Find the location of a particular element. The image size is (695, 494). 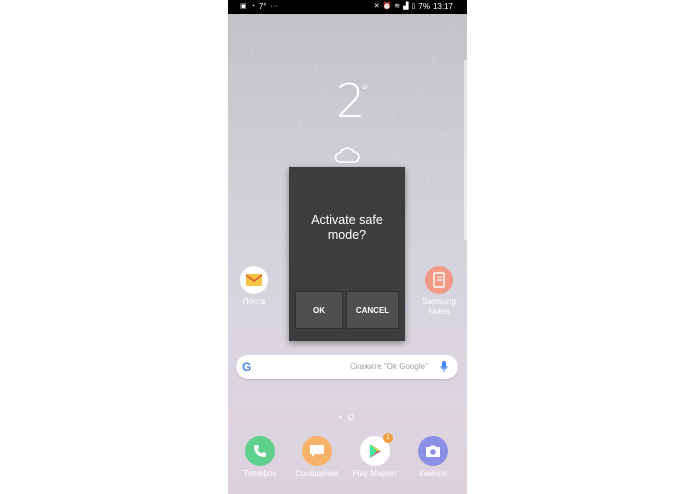

page-indicator is located at coordinates (346, 417).